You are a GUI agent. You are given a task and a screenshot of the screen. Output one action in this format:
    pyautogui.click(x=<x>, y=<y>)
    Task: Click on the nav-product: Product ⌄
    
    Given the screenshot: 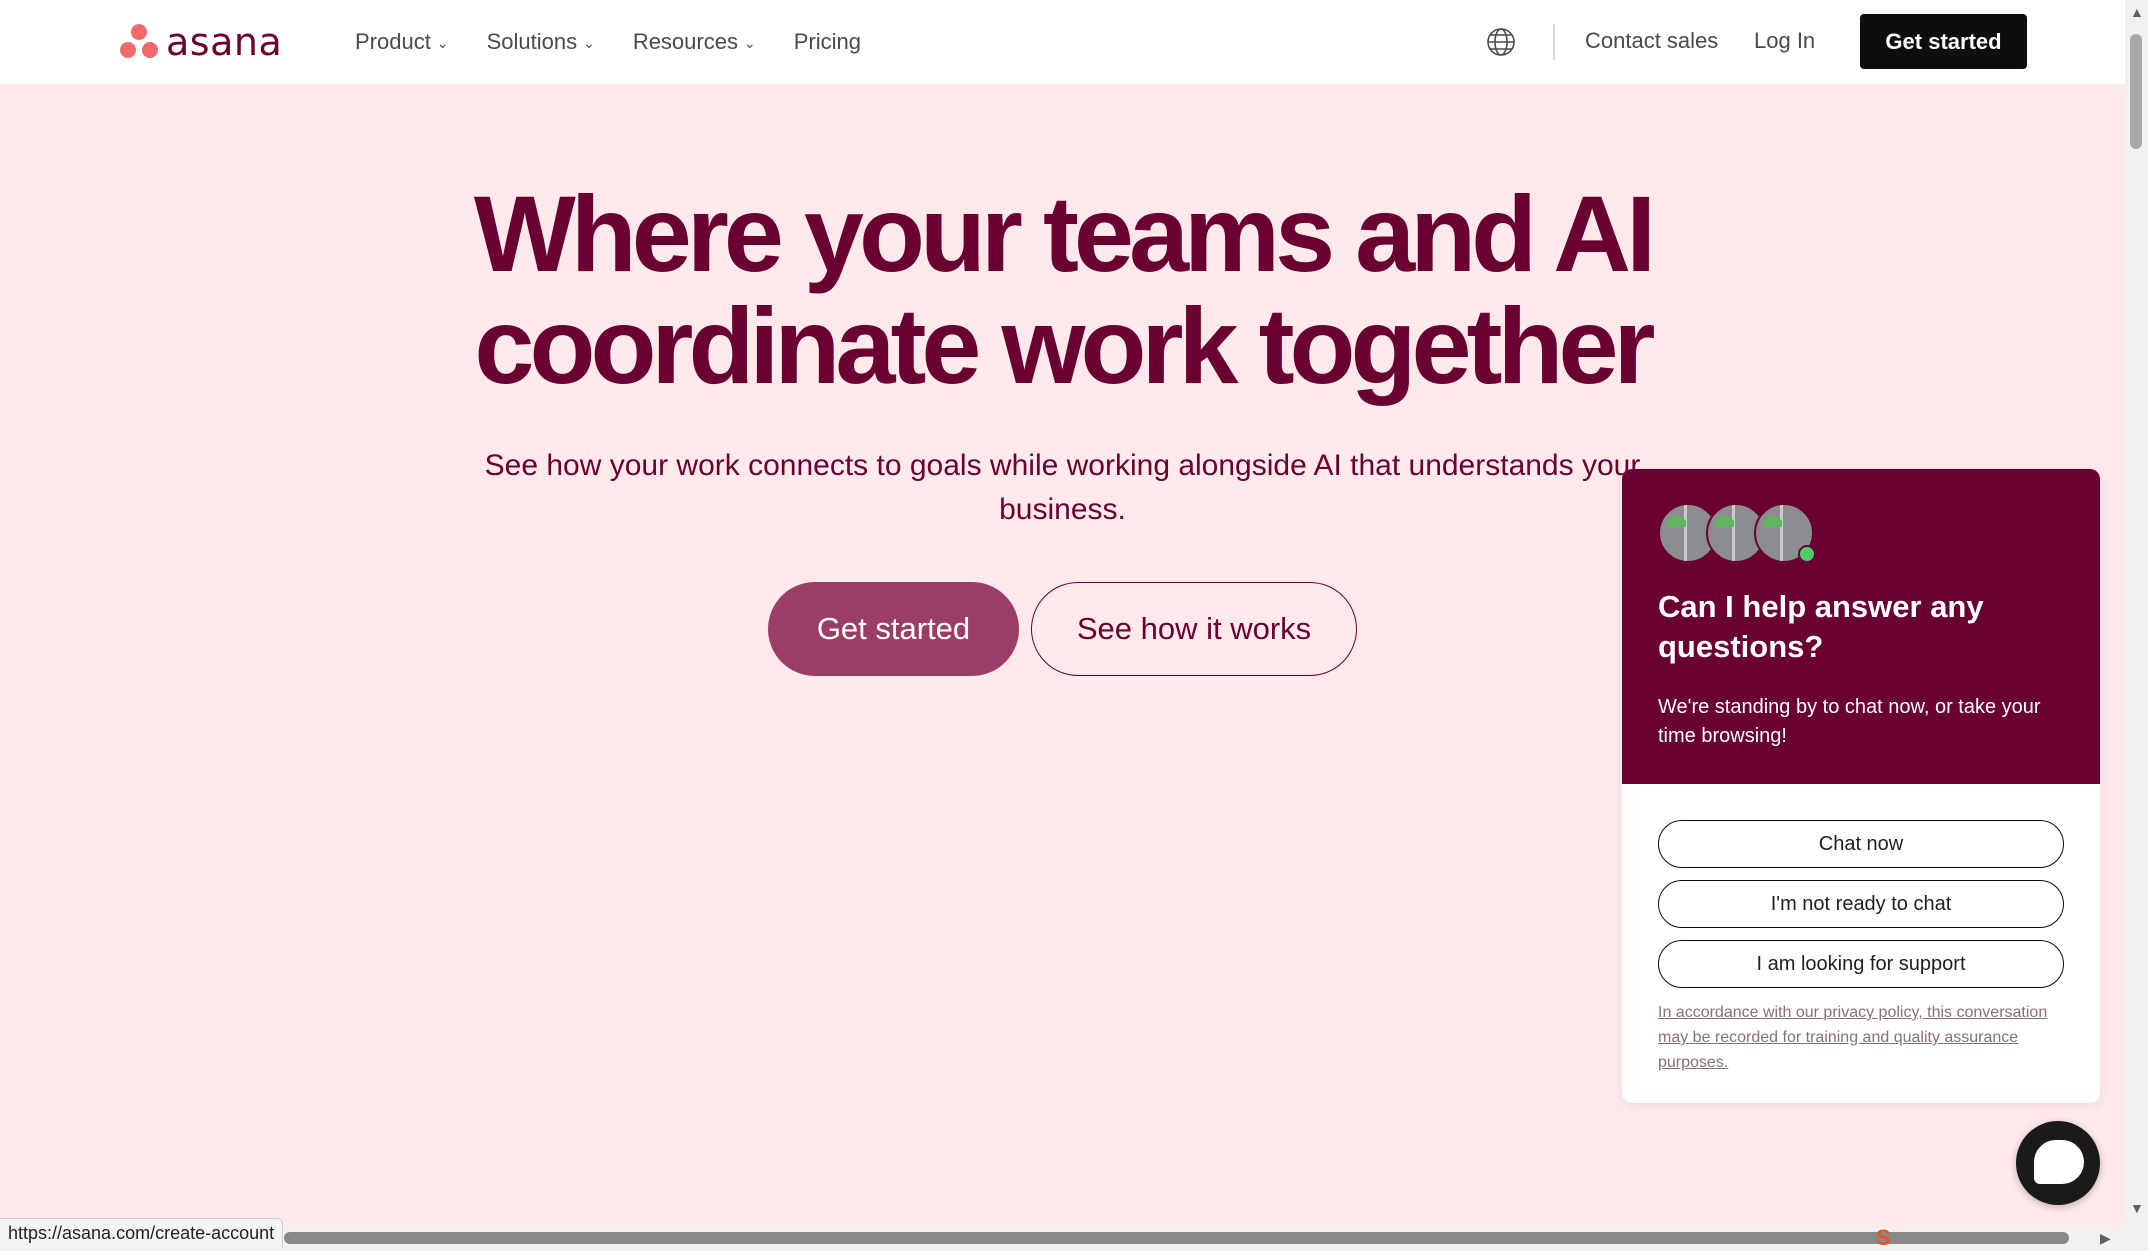 What is the action you would take?
    pyautogui.click(x=402, y=42)
    